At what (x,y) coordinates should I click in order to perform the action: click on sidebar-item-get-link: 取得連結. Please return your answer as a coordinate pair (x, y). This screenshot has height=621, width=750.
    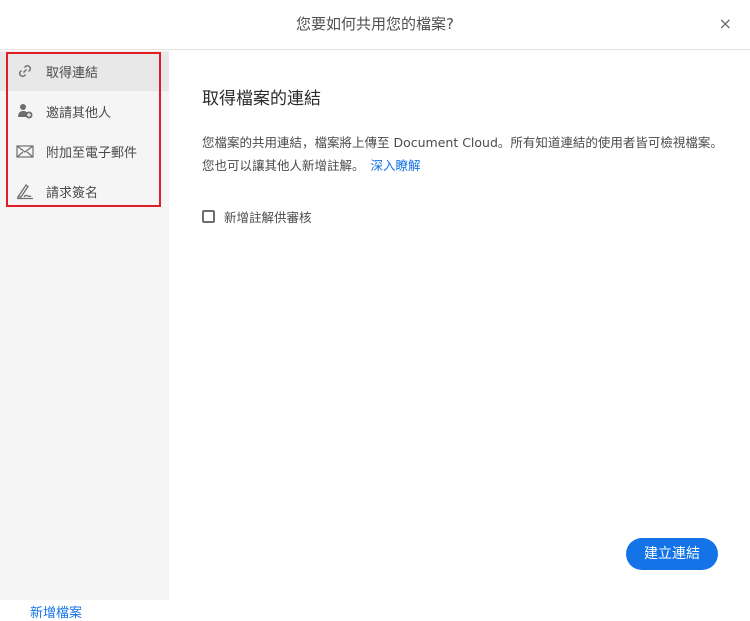
    Looking at the image, I should click on (84, 71).